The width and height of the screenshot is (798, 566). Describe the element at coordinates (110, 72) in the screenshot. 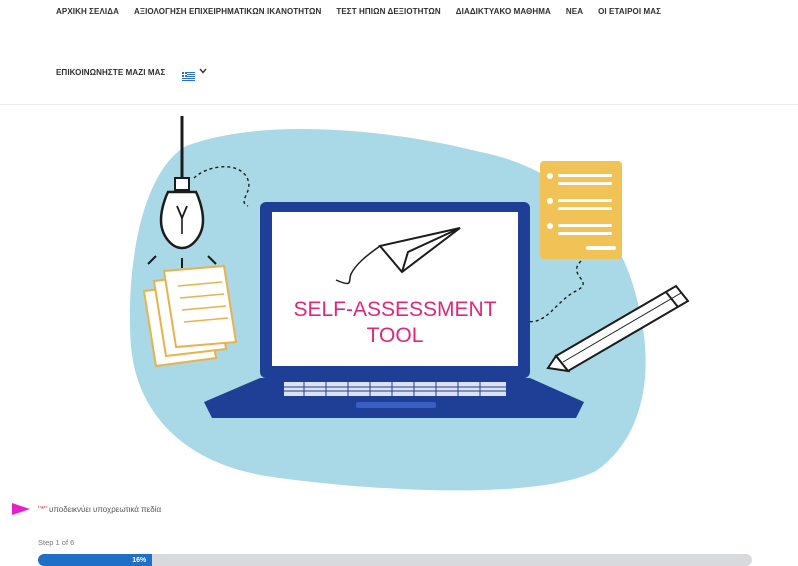

I see `nav-link-contact: ΕΠΙΚΟΙΝΩΝΗΣΤΕ ΜΑΖΙ ΜΑΣ` at that location.